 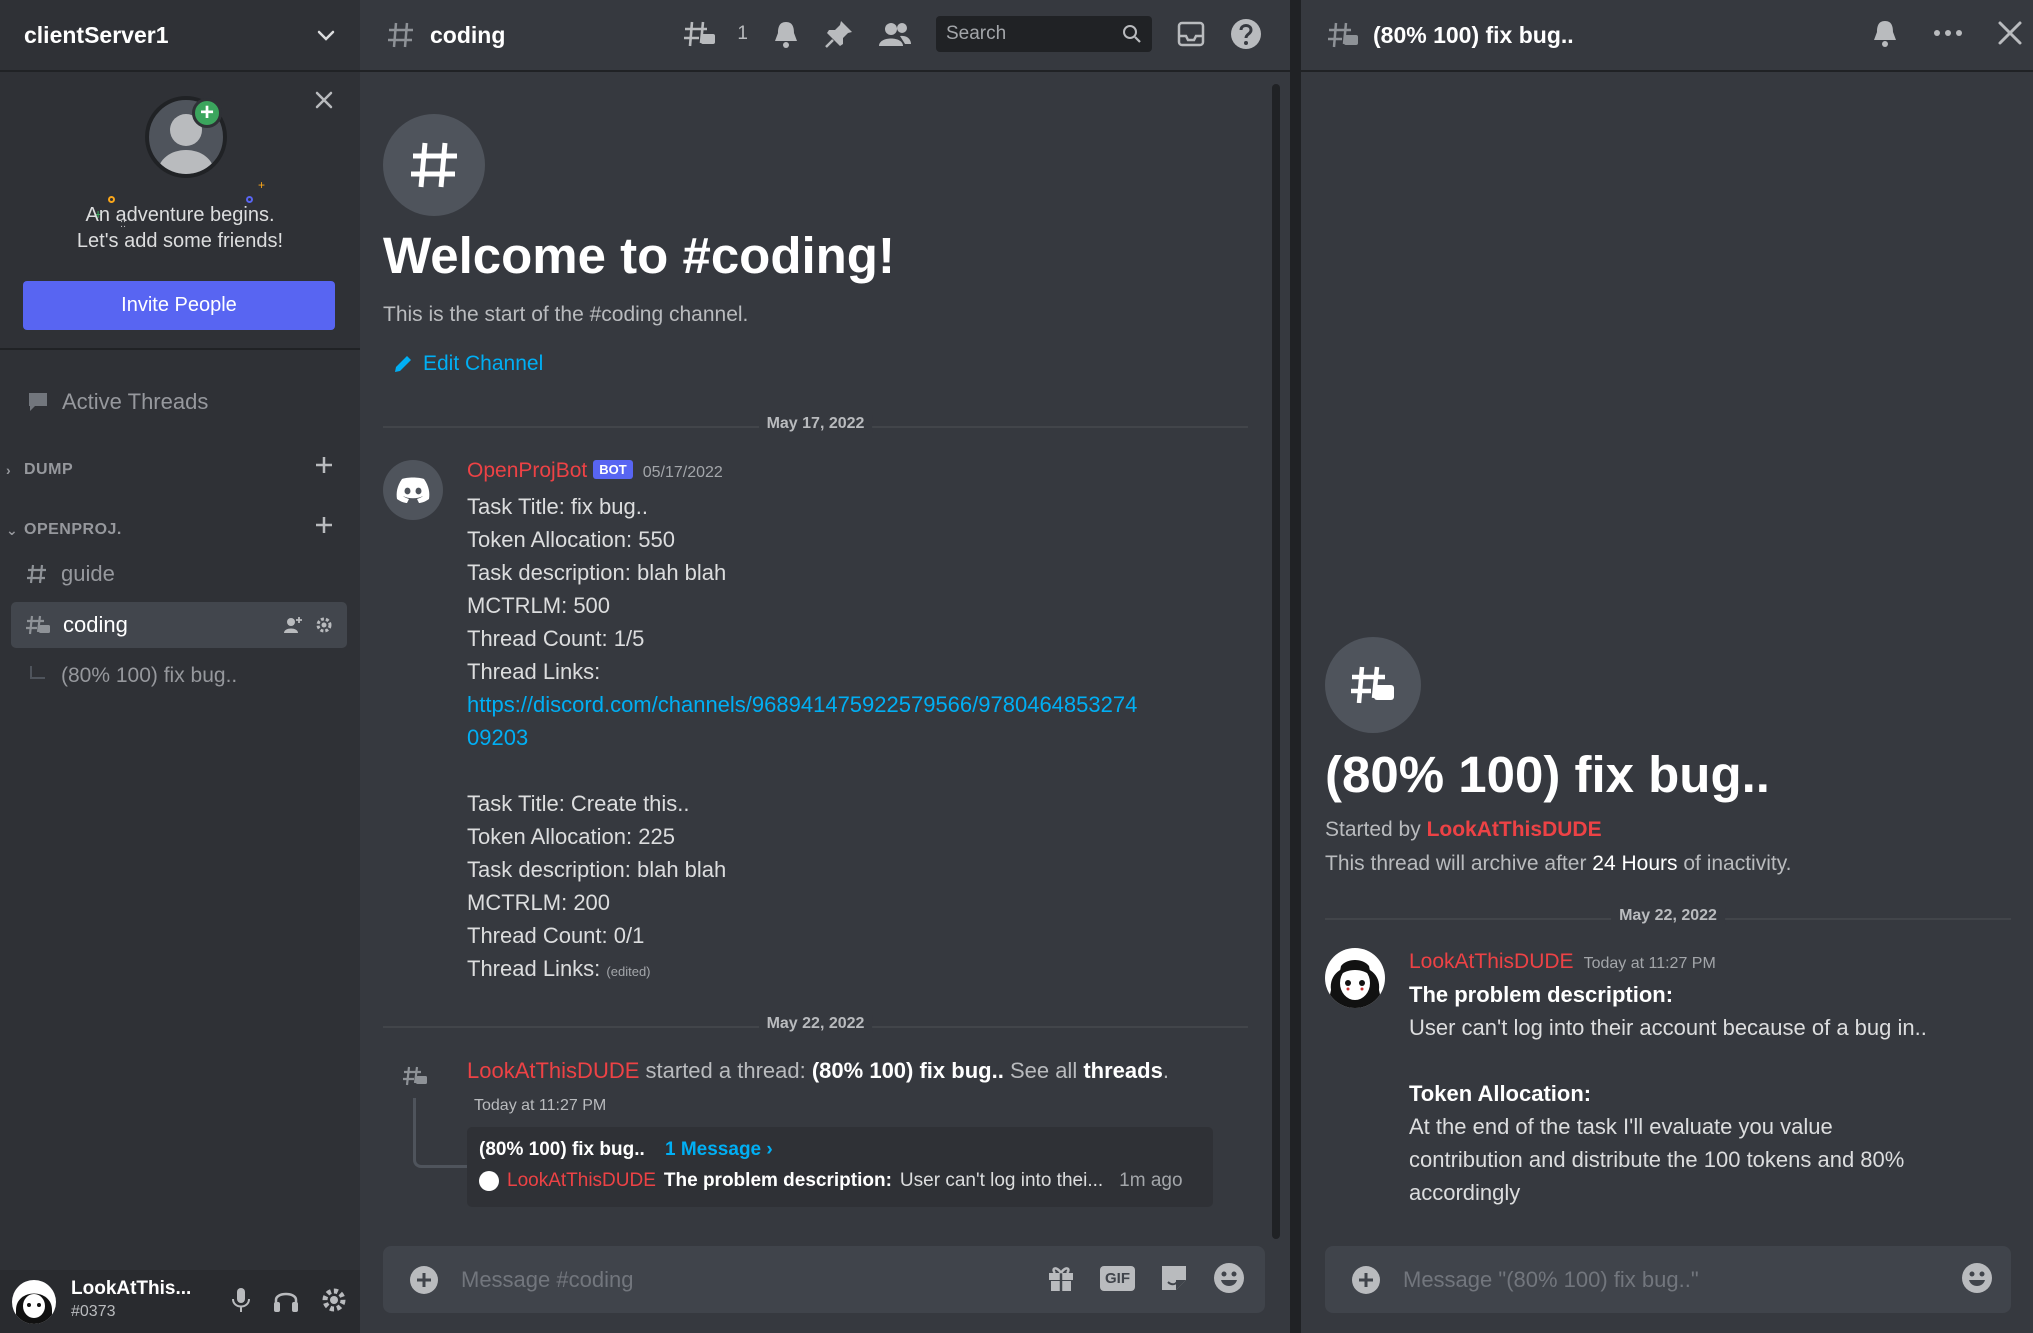 What do you see at coordinates (534, 968) in the screenshot?
I see `message-line-text: Thread Links:` at bounding box center [534, 968].